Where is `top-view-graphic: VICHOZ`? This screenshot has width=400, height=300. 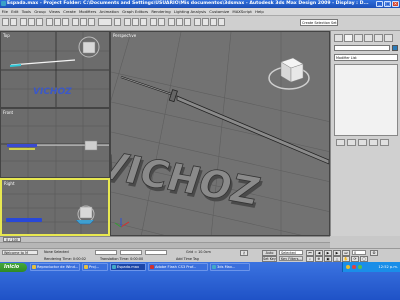
top-view-graphic: VICHOZ is located at coordinates (55, 69).